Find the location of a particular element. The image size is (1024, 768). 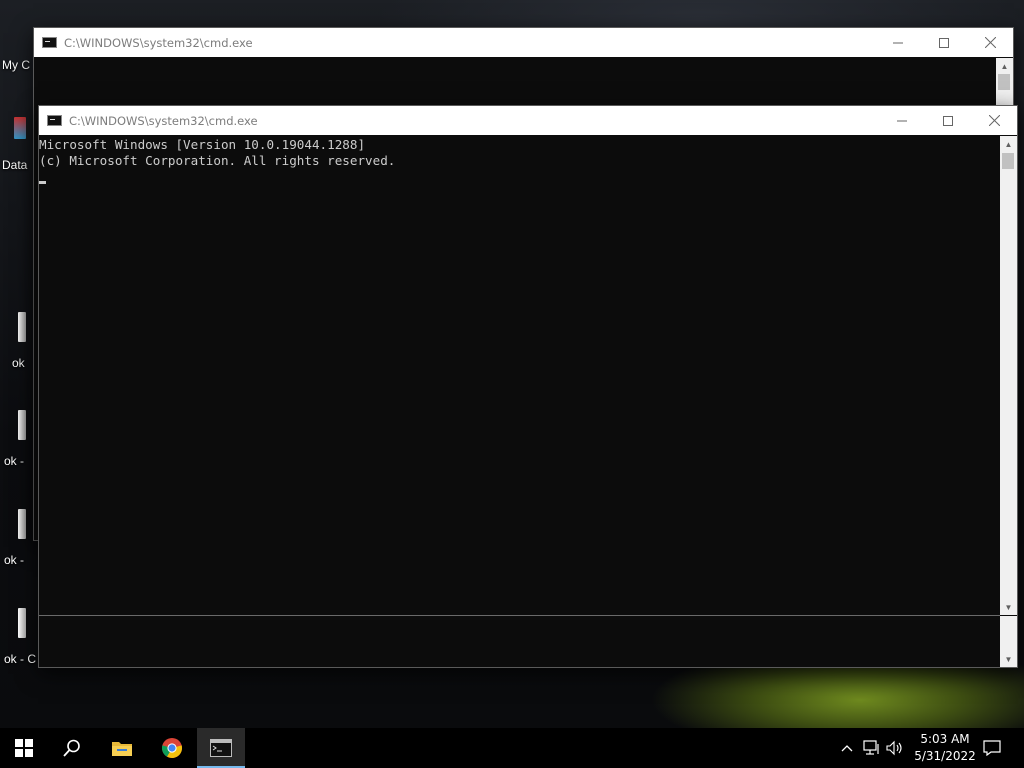

desktop-icon-label: Data is located at coordinates (15, 165).